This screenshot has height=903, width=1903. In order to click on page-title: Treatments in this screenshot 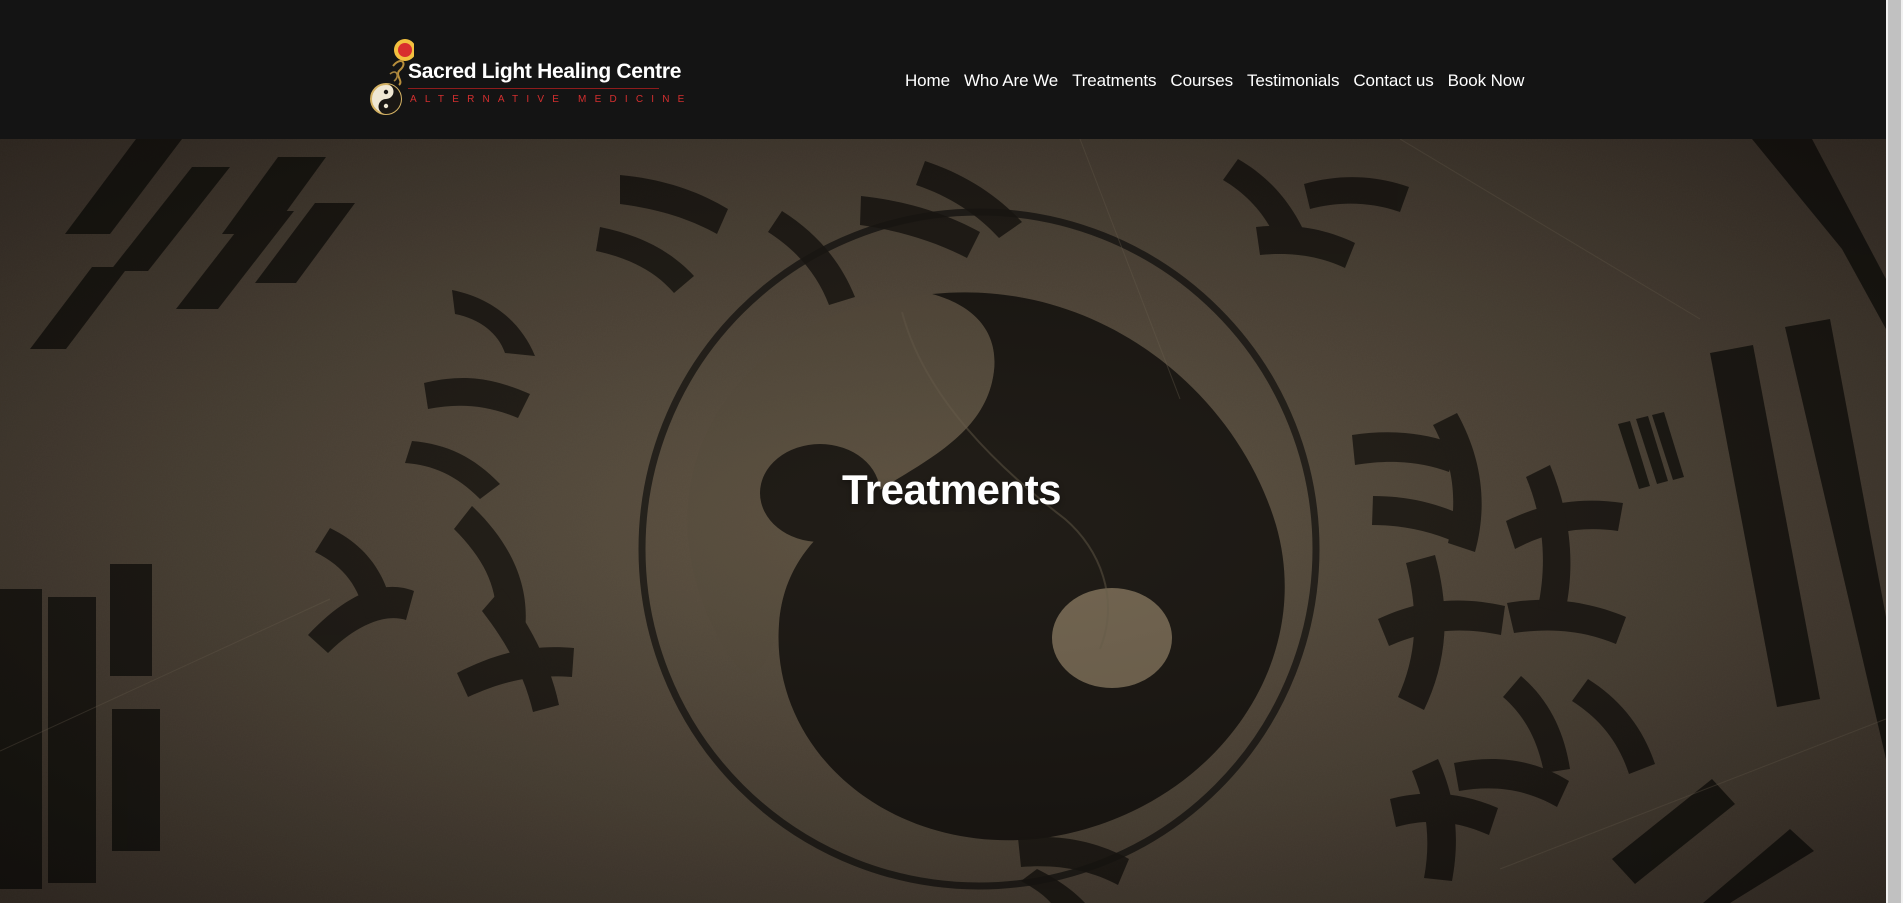, I will do `click(951, 490)`.